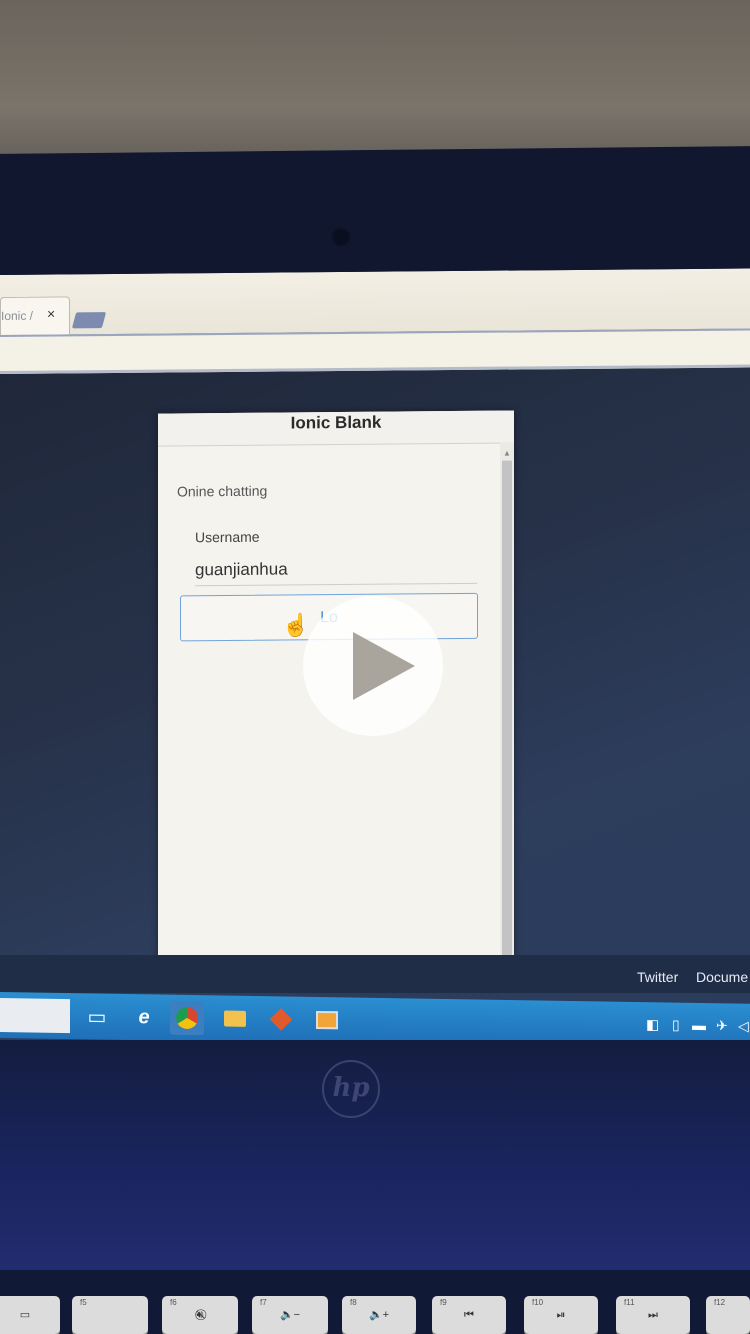 The width and height of the screenshot is (750, 1334). I want to click on scrollbar: ▲, so click(507, 706).